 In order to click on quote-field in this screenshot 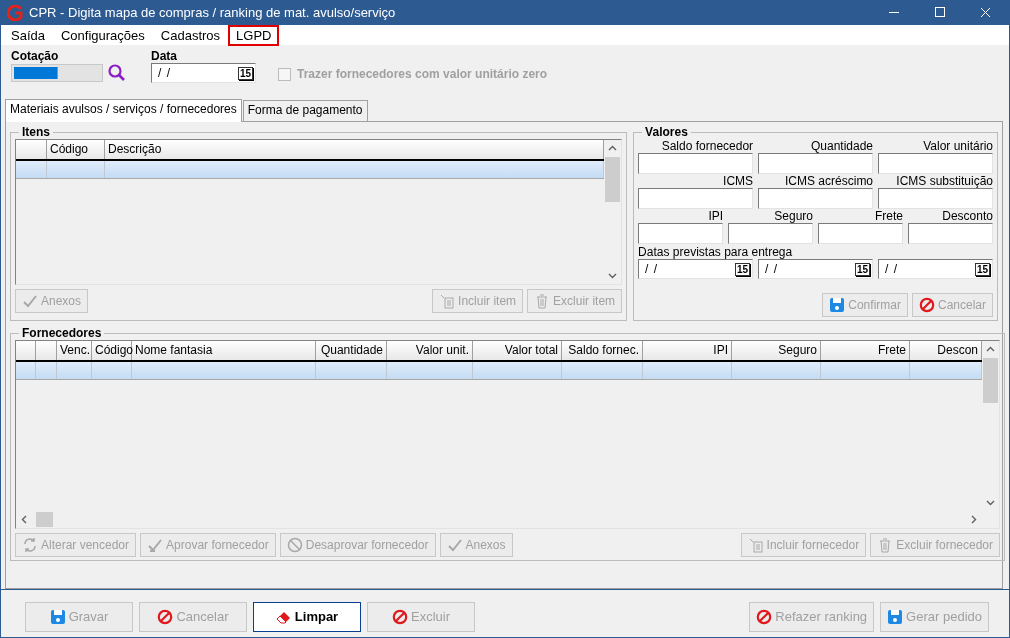, I will do `click(57, 73)`.